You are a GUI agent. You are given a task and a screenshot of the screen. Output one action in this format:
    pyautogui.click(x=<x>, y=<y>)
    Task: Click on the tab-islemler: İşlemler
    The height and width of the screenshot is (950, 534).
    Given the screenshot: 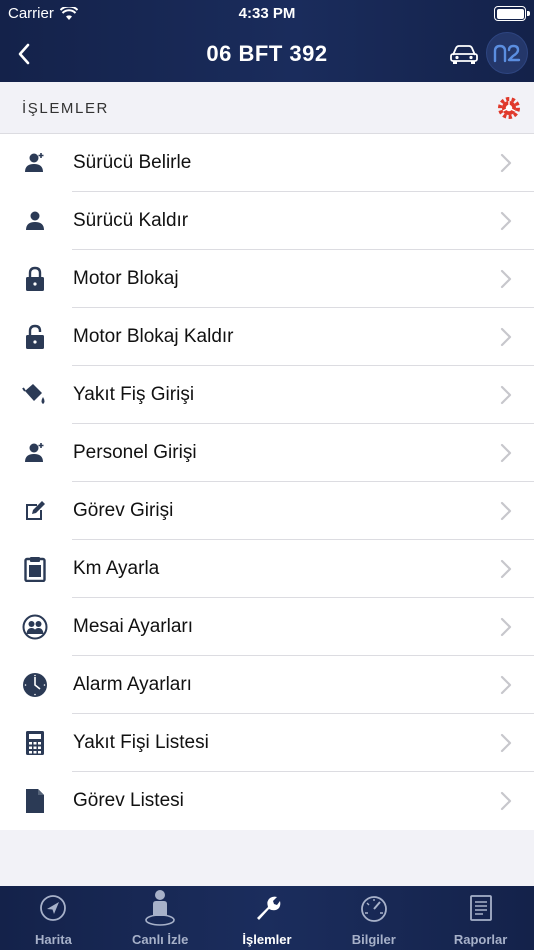 What is the action you would take?
    pyautogui.click(x=267, y=918)
    